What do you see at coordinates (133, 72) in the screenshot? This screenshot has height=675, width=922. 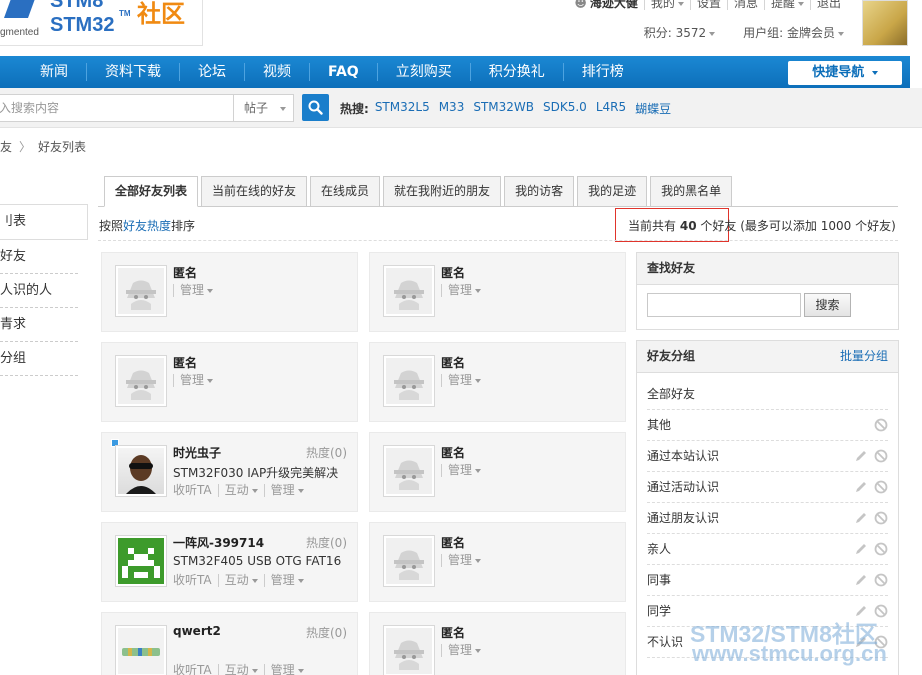 I see `nav-downloads: 资料下载` at bounding box center [133, 72].